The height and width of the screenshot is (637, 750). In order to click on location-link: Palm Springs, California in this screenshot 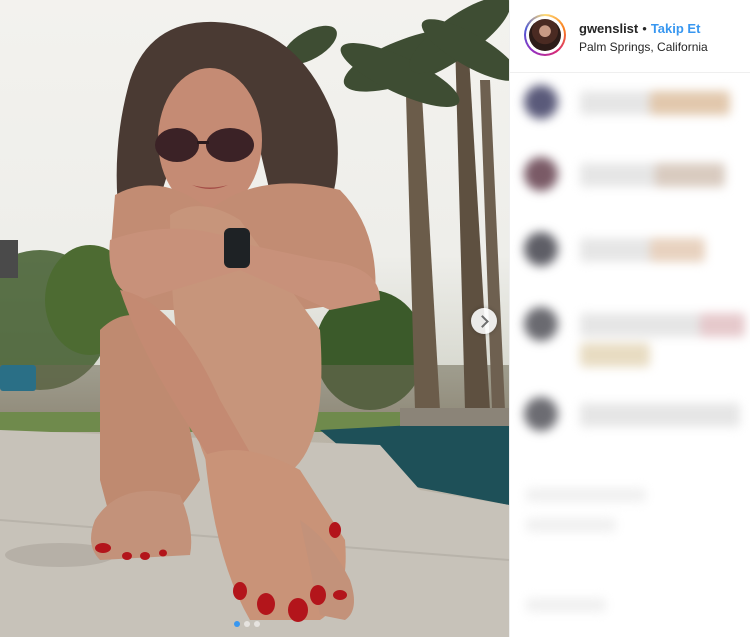, I will do `click(643, 47)`.